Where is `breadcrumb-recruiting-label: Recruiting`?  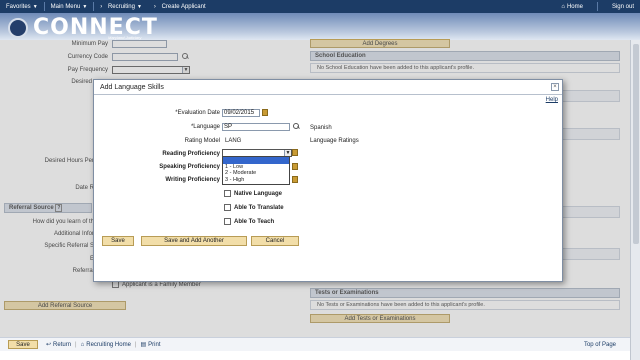
breadcrumb-recruiting-label: Recruiting is located at coordinates (121, 6).